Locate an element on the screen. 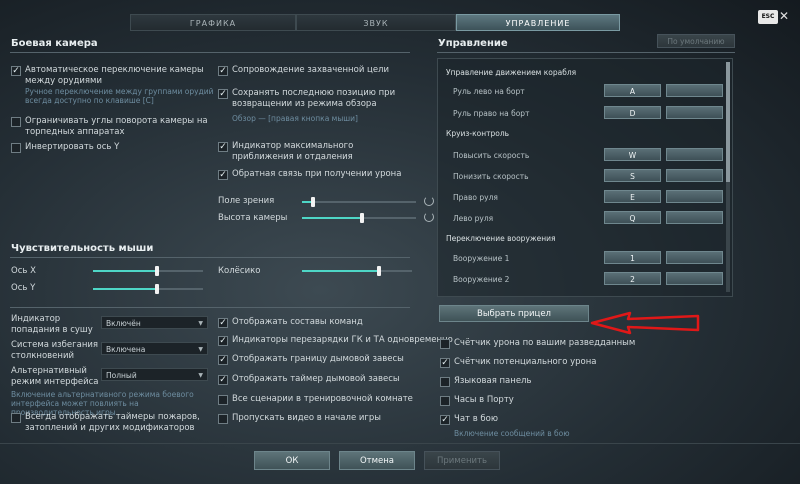 This screenshot has width=800, height=484. keybind-primary: W is located at coordinates (632, 154).